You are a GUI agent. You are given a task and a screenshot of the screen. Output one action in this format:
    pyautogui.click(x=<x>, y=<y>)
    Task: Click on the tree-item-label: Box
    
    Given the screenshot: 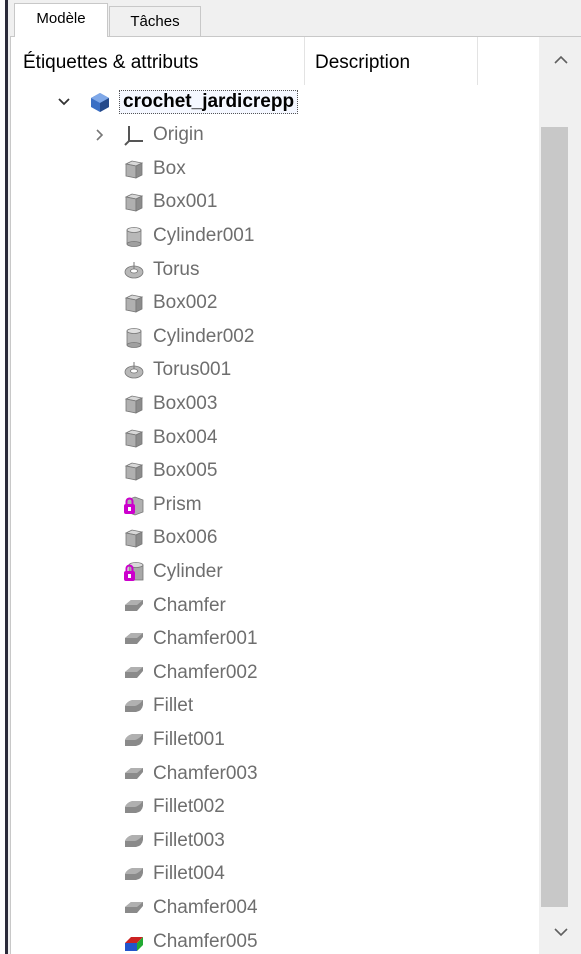 What is the action you would take?
    pyautogui.click(x=169, y=168)
    